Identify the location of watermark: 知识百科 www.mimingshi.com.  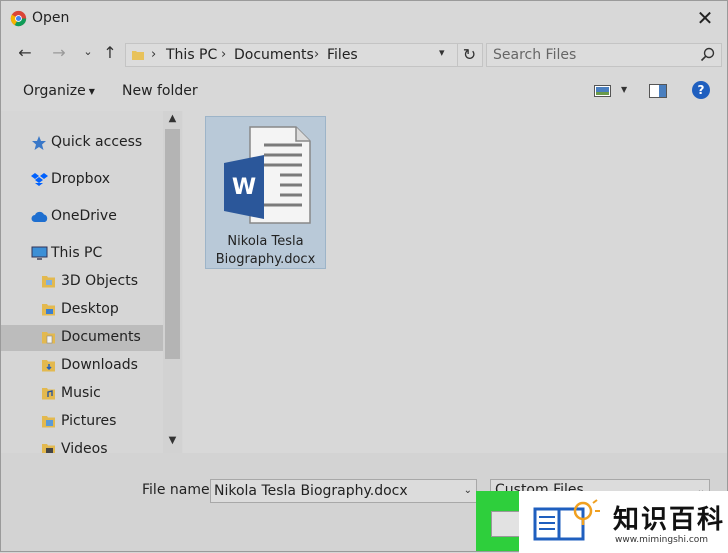
(623, 522).